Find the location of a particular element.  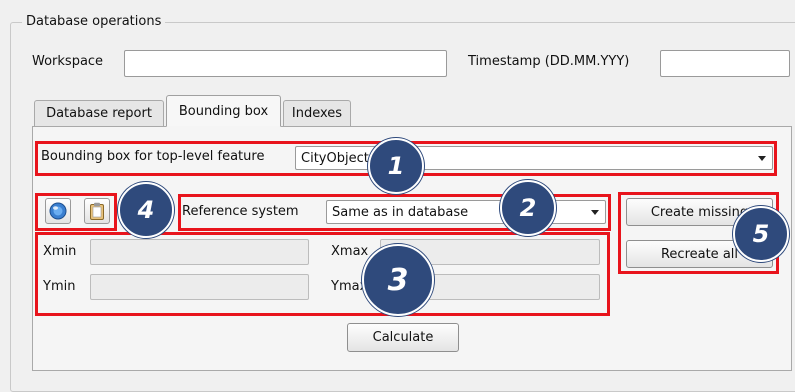

annotation-badge-2: 2 is located at coordinates (528, 208).